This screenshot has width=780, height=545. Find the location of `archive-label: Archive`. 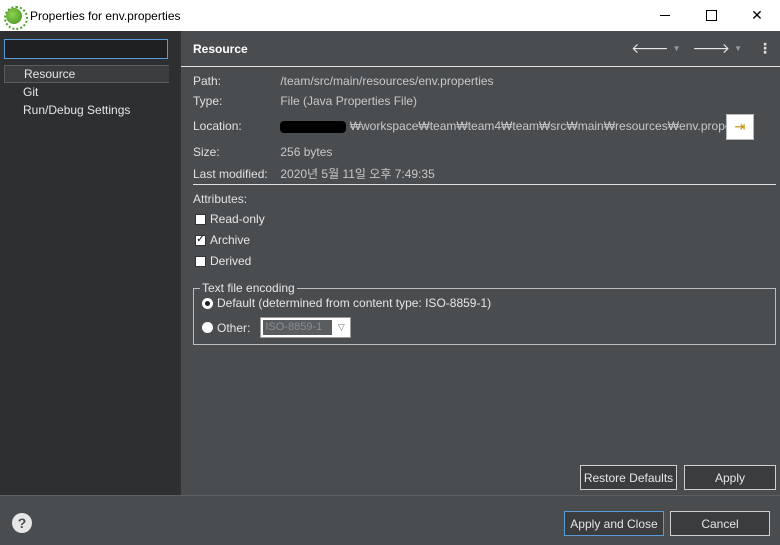

archive-label: Archive is located at coordinates (230, 240).